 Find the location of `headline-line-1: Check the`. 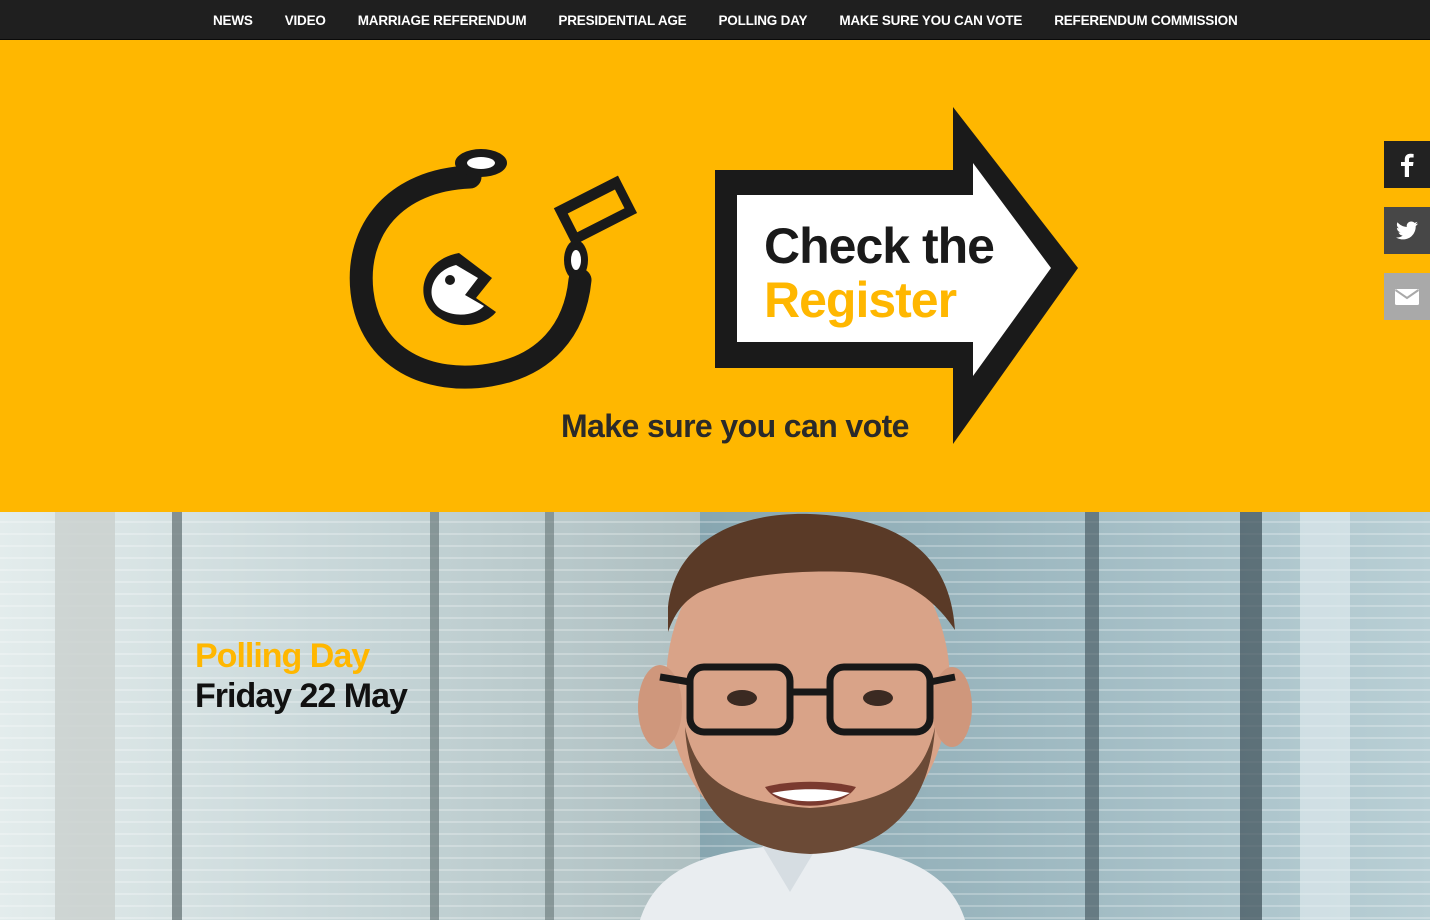

headline-line-1: Check the is located at coordinates (879, 246).